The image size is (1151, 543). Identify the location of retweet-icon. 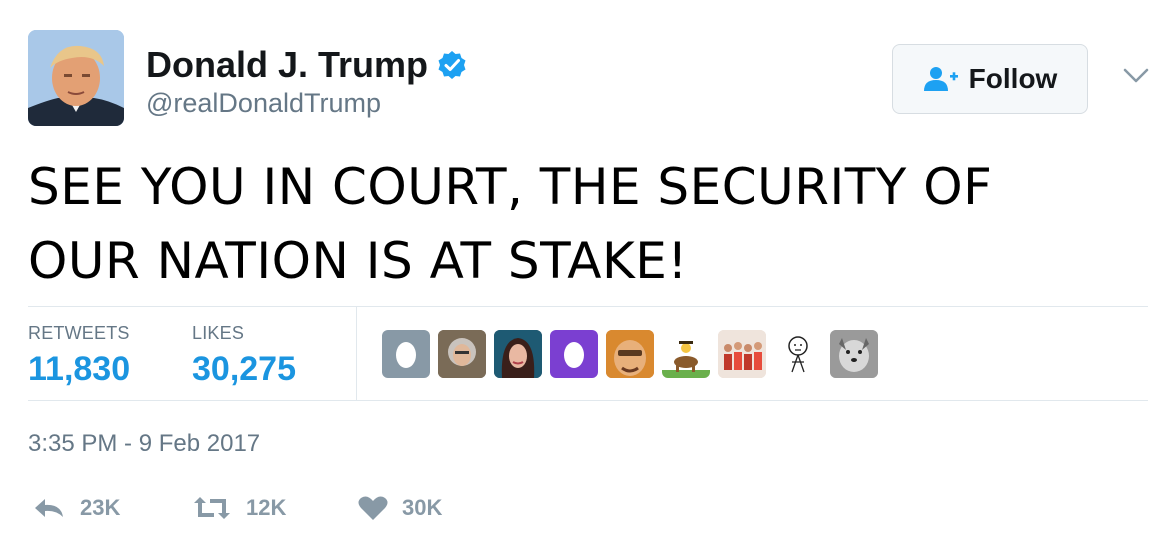
(212, 508).